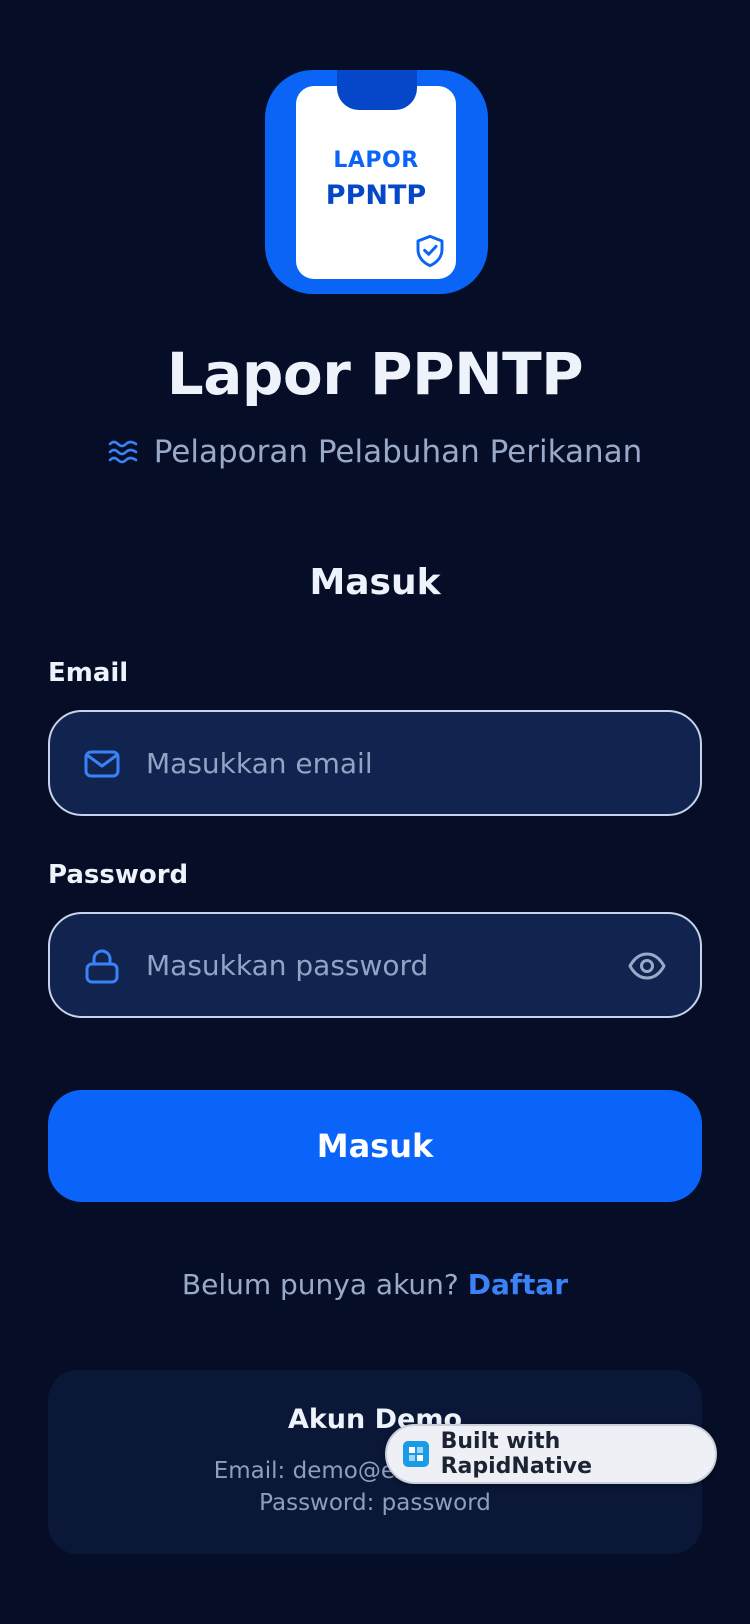  I want to click on email-field-container, so click(375, 763).